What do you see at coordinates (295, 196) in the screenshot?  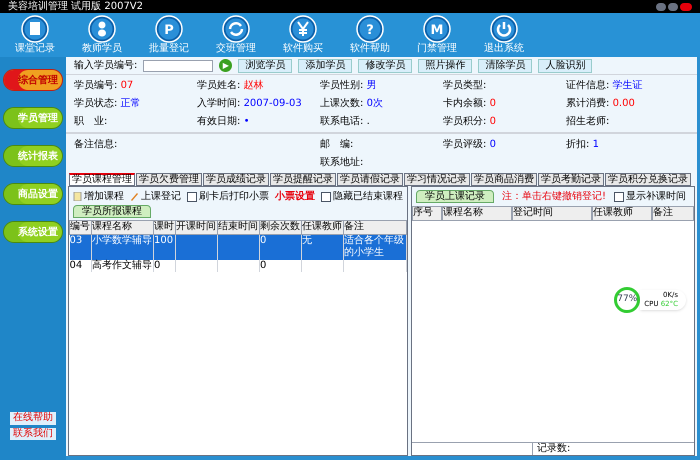 I see `receipt-settings-link: 小票设置` at bounding box center [295, 196].